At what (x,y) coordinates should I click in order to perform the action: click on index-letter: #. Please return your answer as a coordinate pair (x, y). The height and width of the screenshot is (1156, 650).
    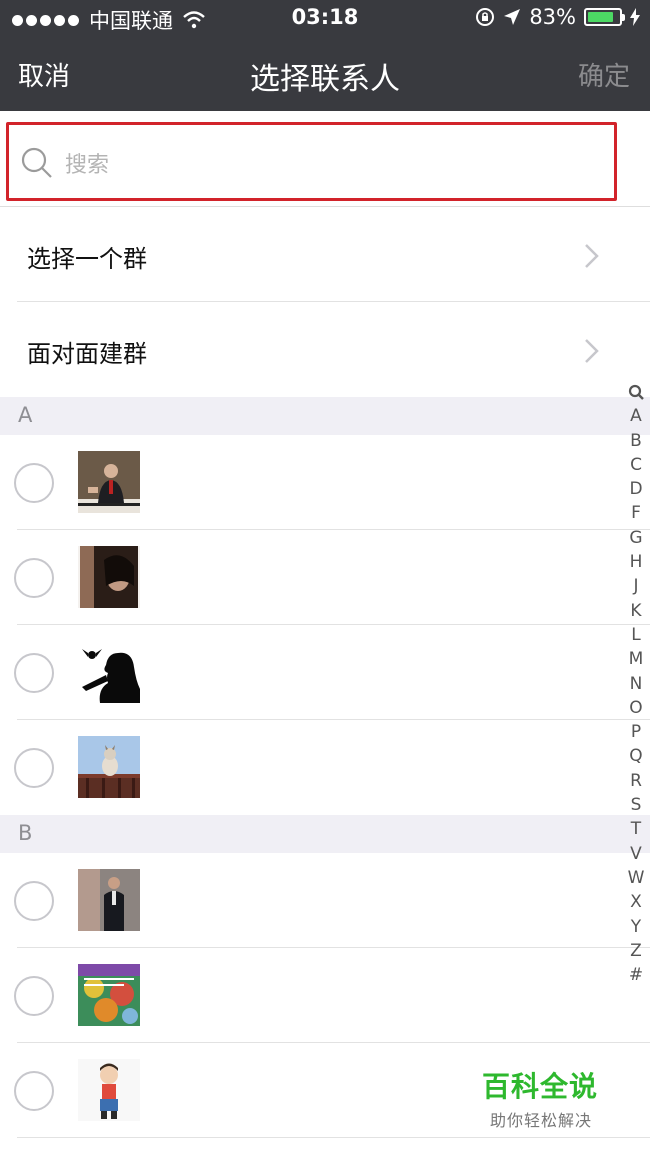
    Looking at the image, I should click on (636, 975).